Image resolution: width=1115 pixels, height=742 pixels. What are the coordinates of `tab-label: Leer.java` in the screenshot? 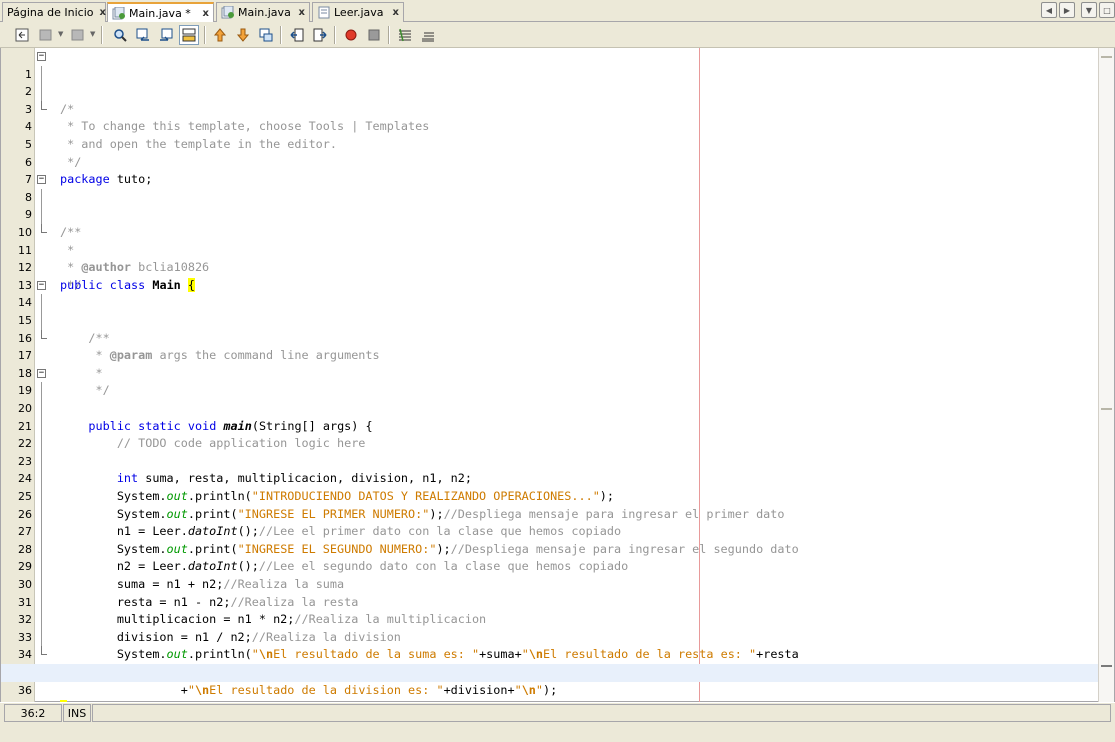 It's located at (359, 12).